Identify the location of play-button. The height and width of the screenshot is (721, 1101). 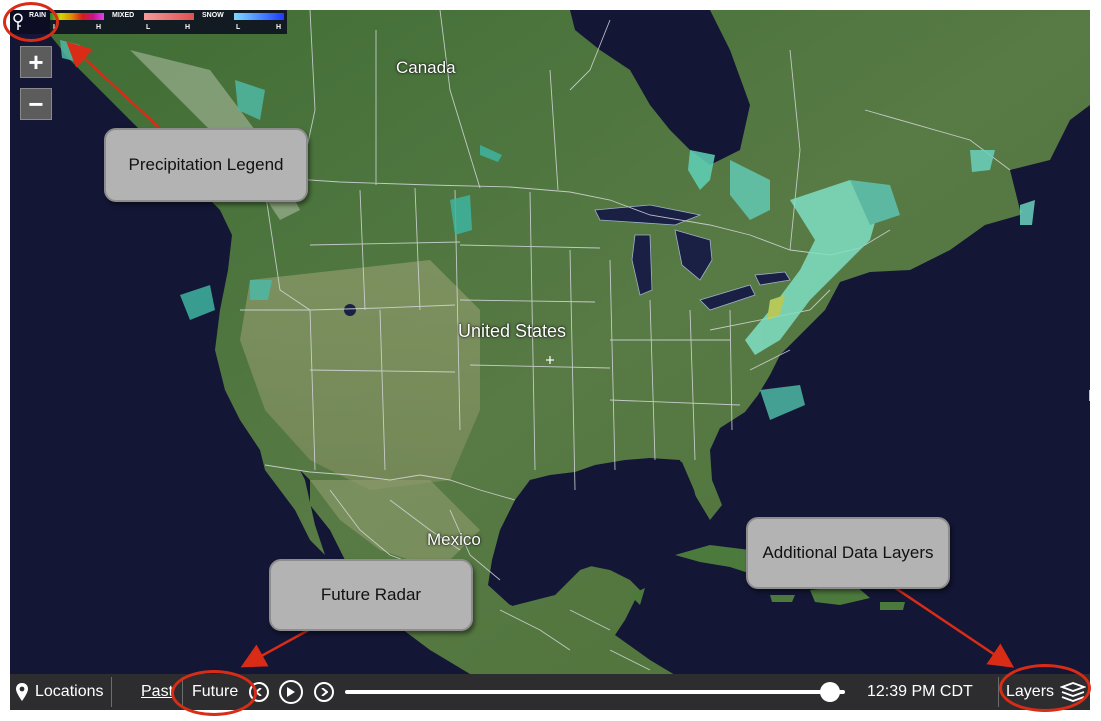
(291, 692).